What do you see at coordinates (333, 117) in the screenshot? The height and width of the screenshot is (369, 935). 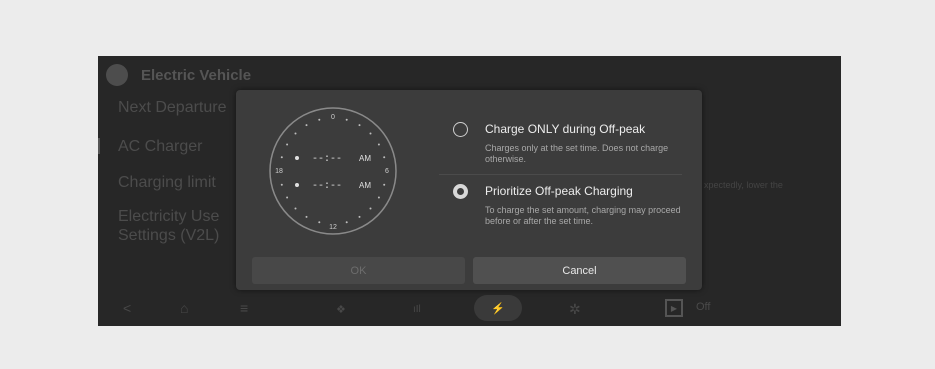 I see `hour-label-top: 0` at bounding box center [333, 117].